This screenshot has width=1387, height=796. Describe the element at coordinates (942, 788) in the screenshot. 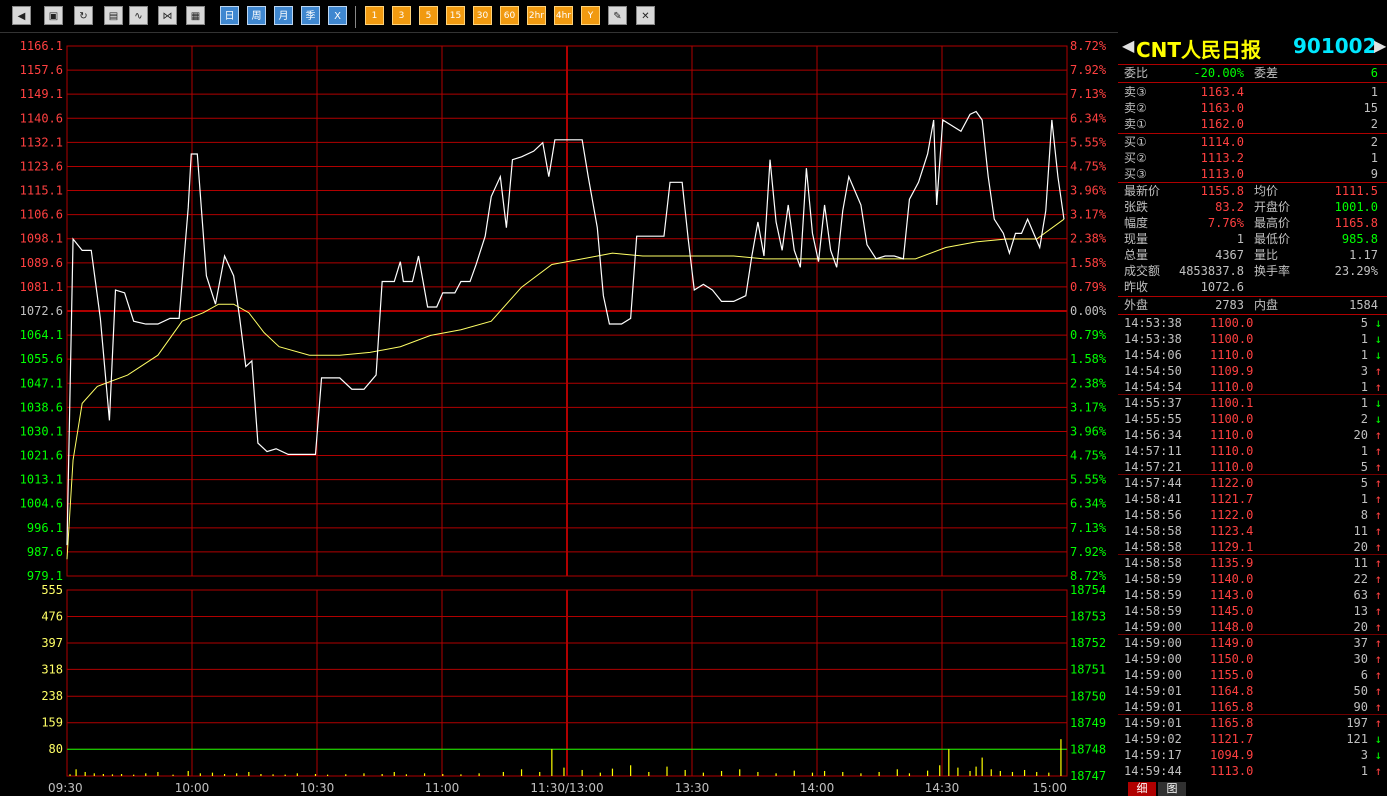

I see `time-tick-label: 14:30` at that location.